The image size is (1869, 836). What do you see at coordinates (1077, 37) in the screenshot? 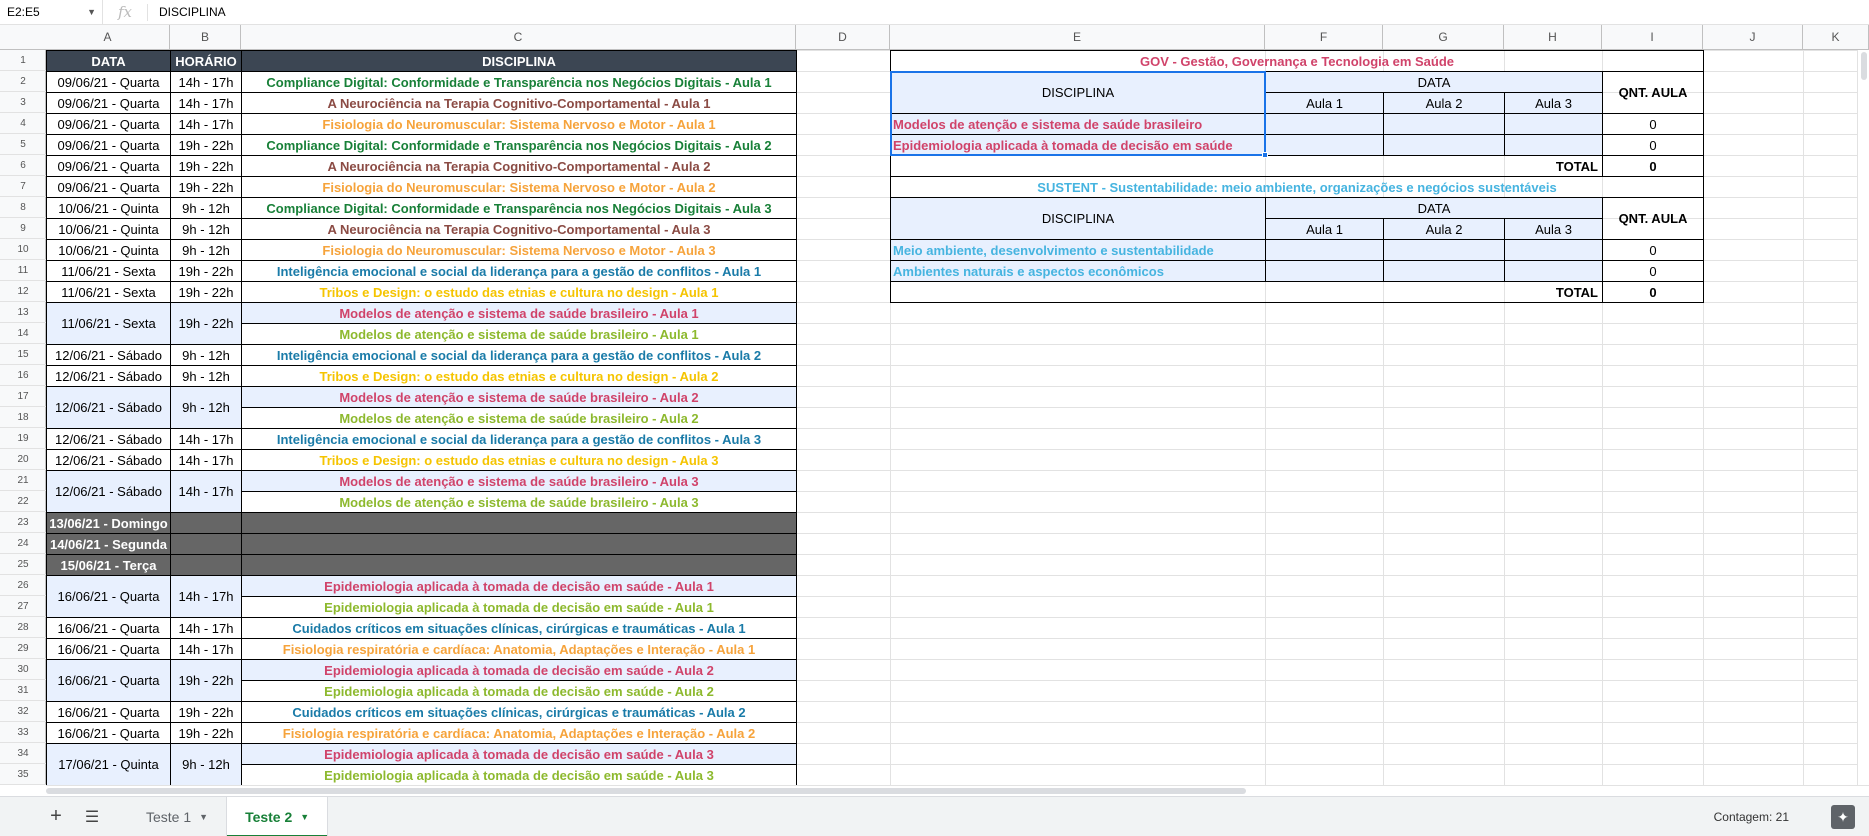
I see `column-header-e: E` at bounding box center [1077, 37].